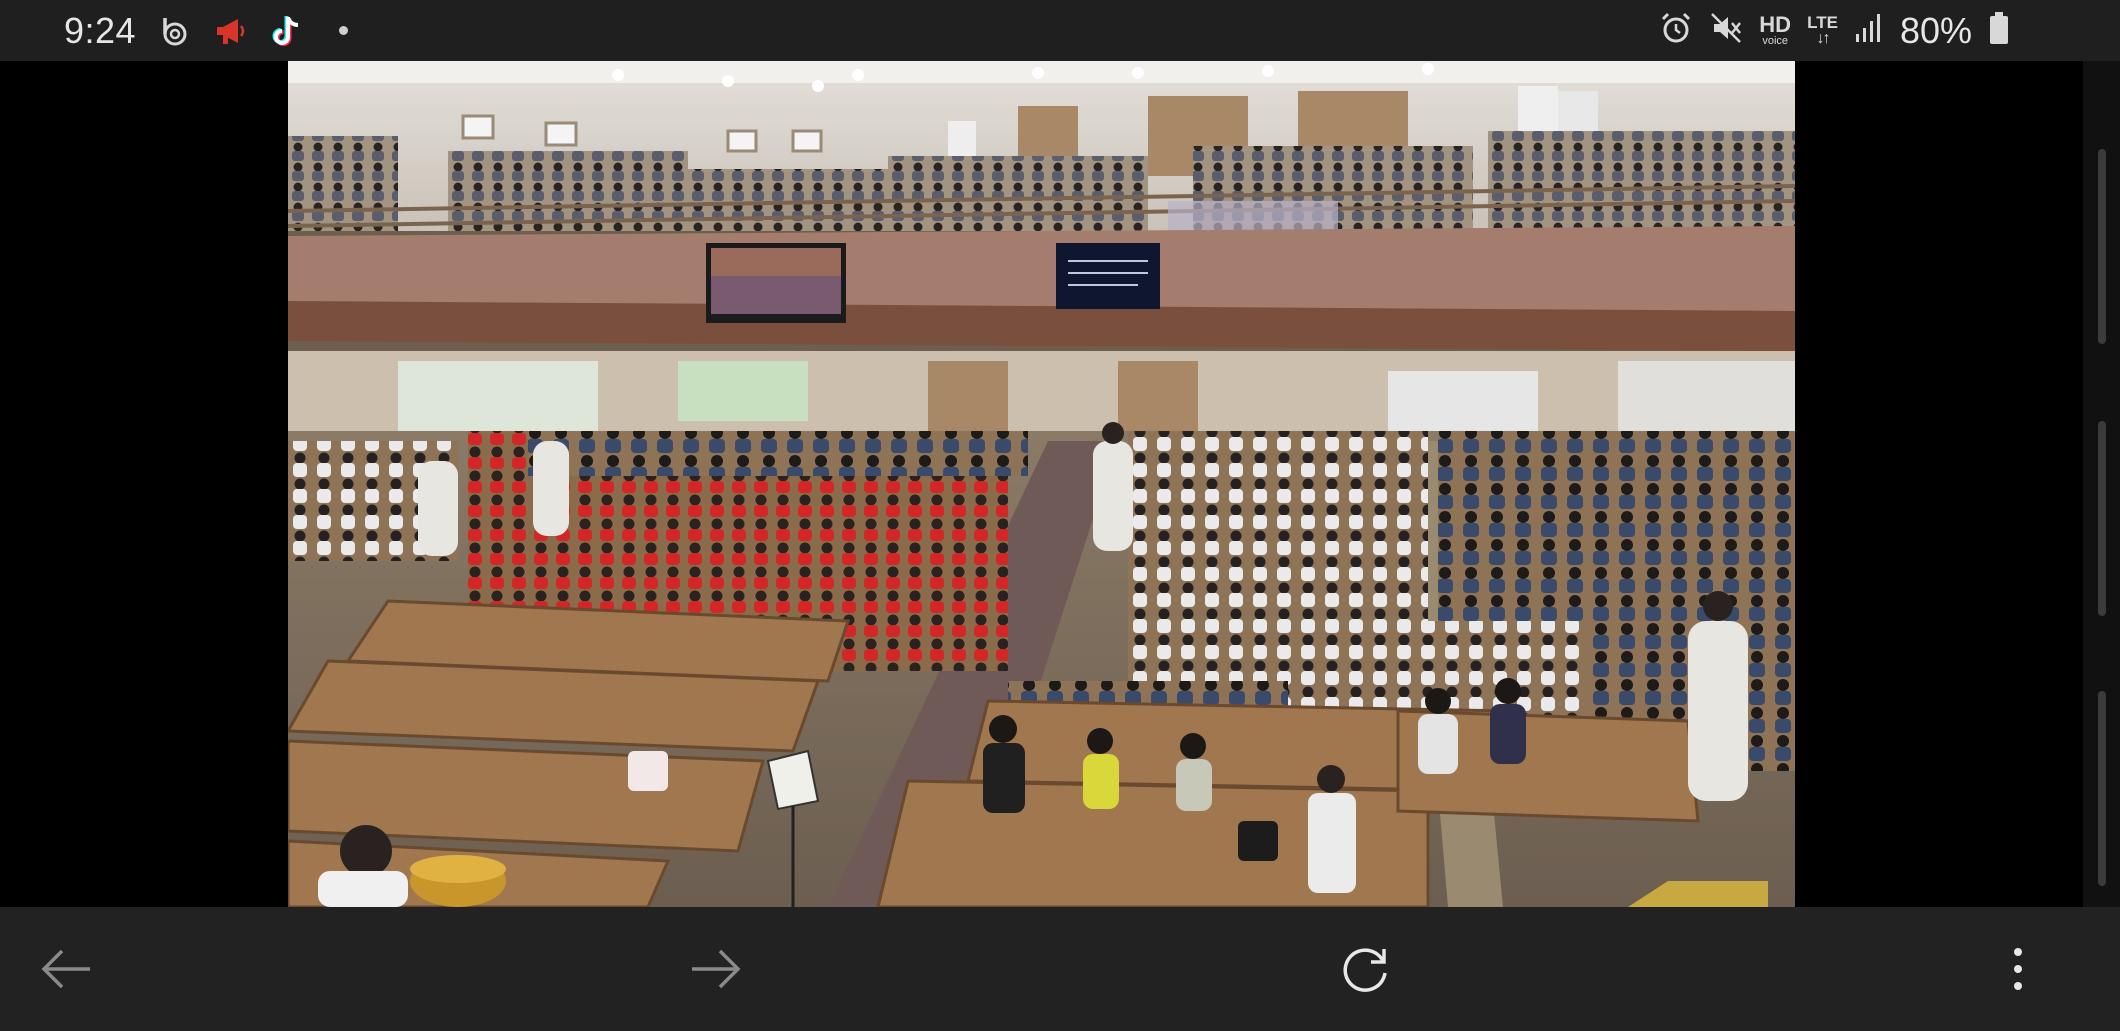 This screenshot has height=1031, width=2120. I want to click on more-options-button, so click(2018, 969).